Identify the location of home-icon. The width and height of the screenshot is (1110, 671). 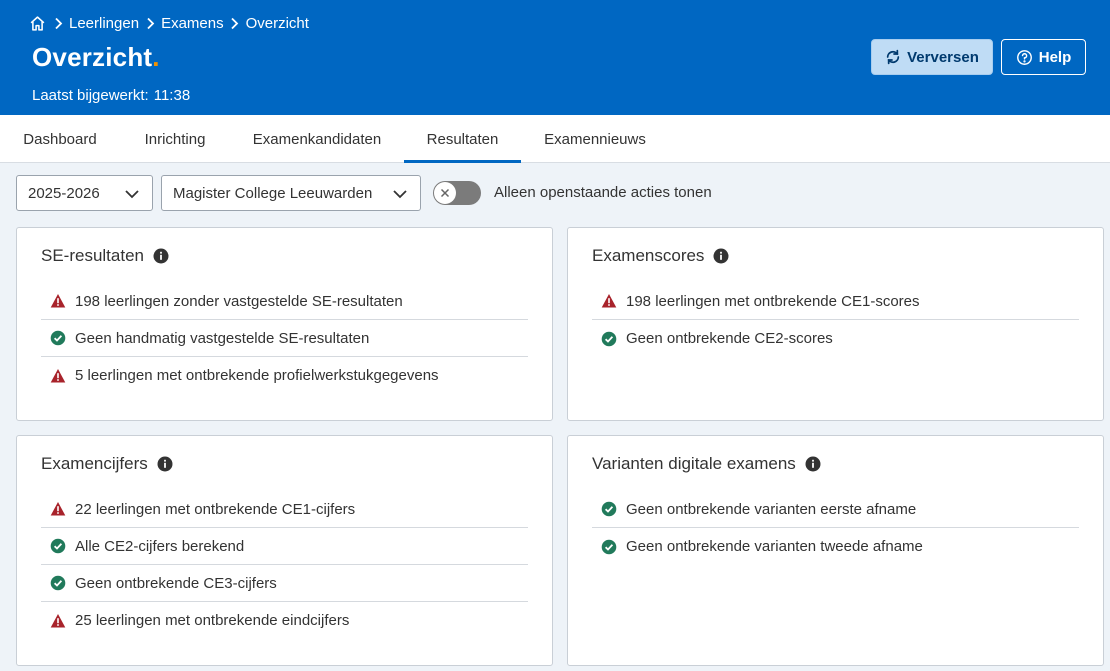
(38, 23).